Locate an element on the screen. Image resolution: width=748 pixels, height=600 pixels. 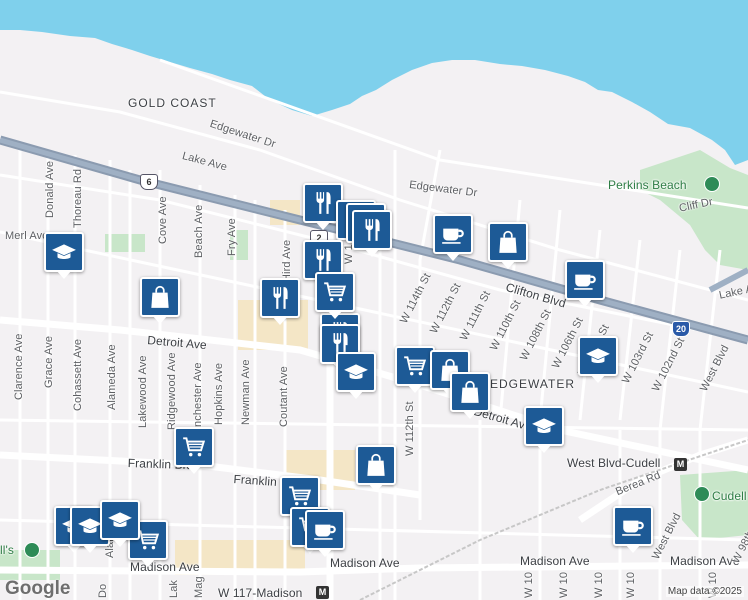
street-label-lak-partial: Lak is located at coordinates (174, 588).